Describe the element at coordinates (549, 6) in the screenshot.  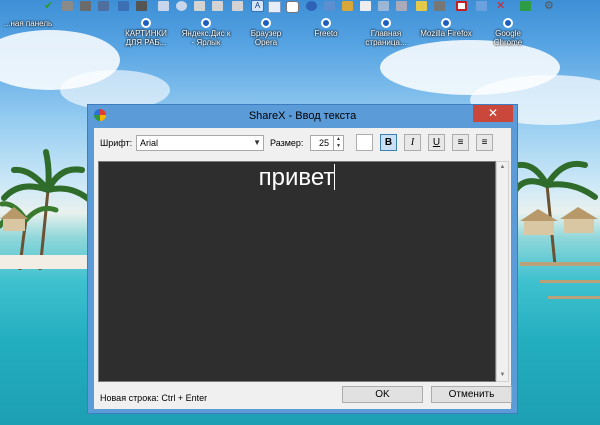
I see `gear-icon: ⚙` at that location.